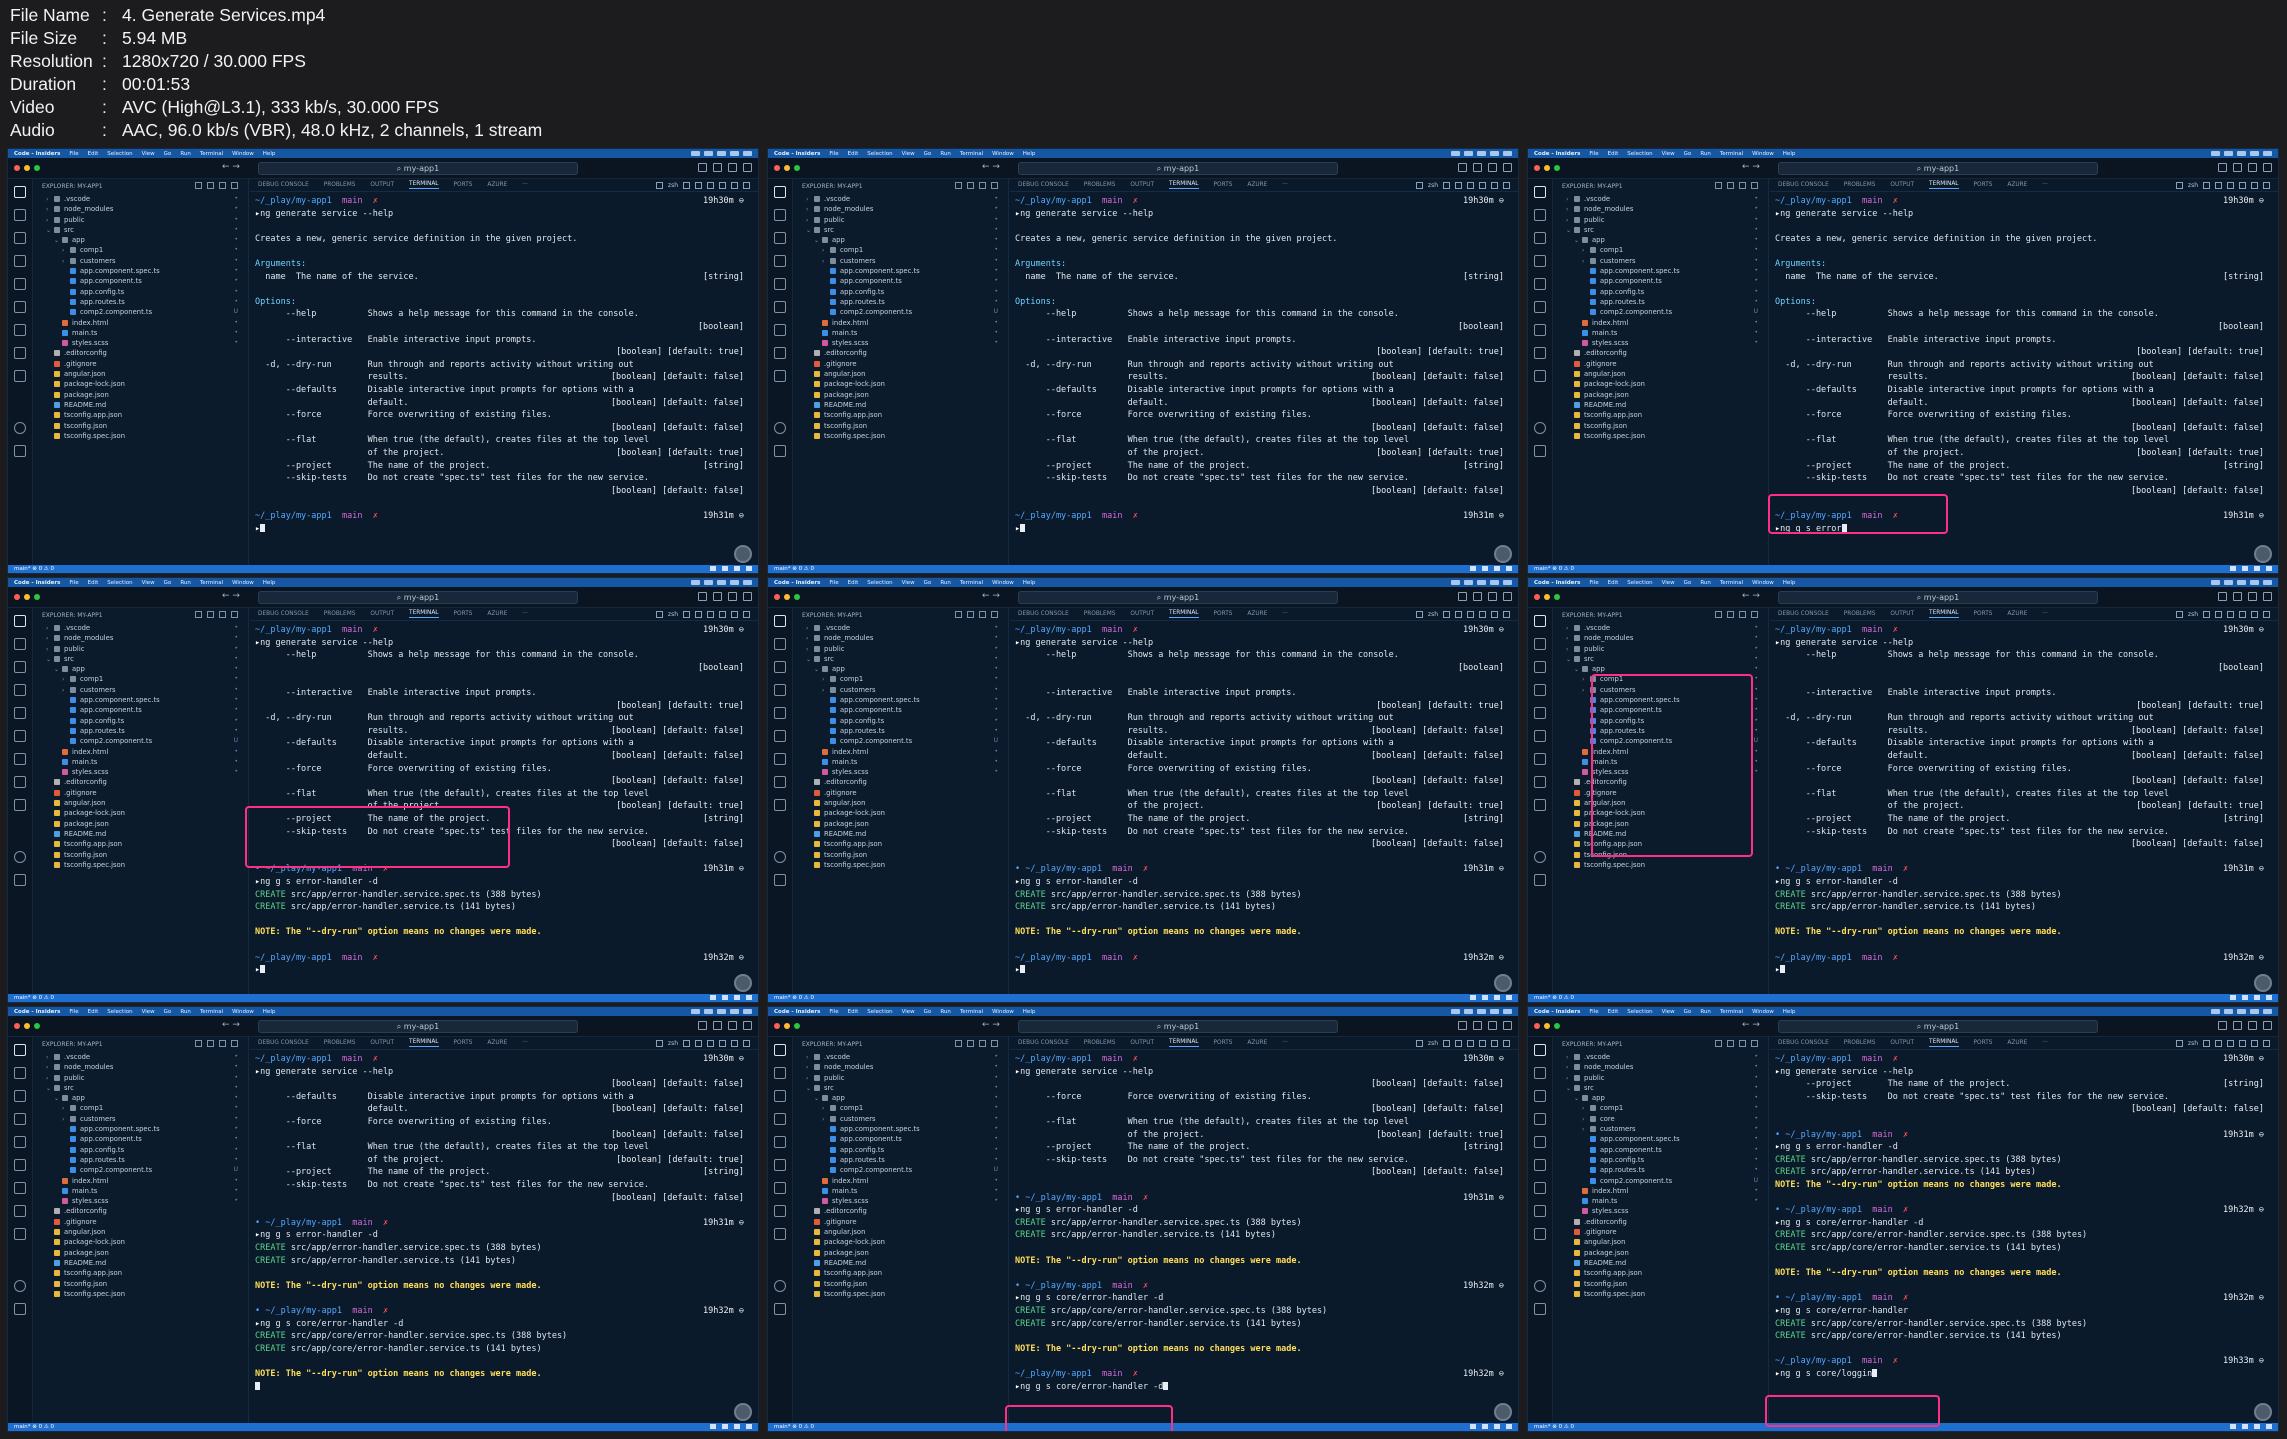 The height and width of the screenshot is (1439, 2287). I want to click on trash-icon, so click(1470, 614).